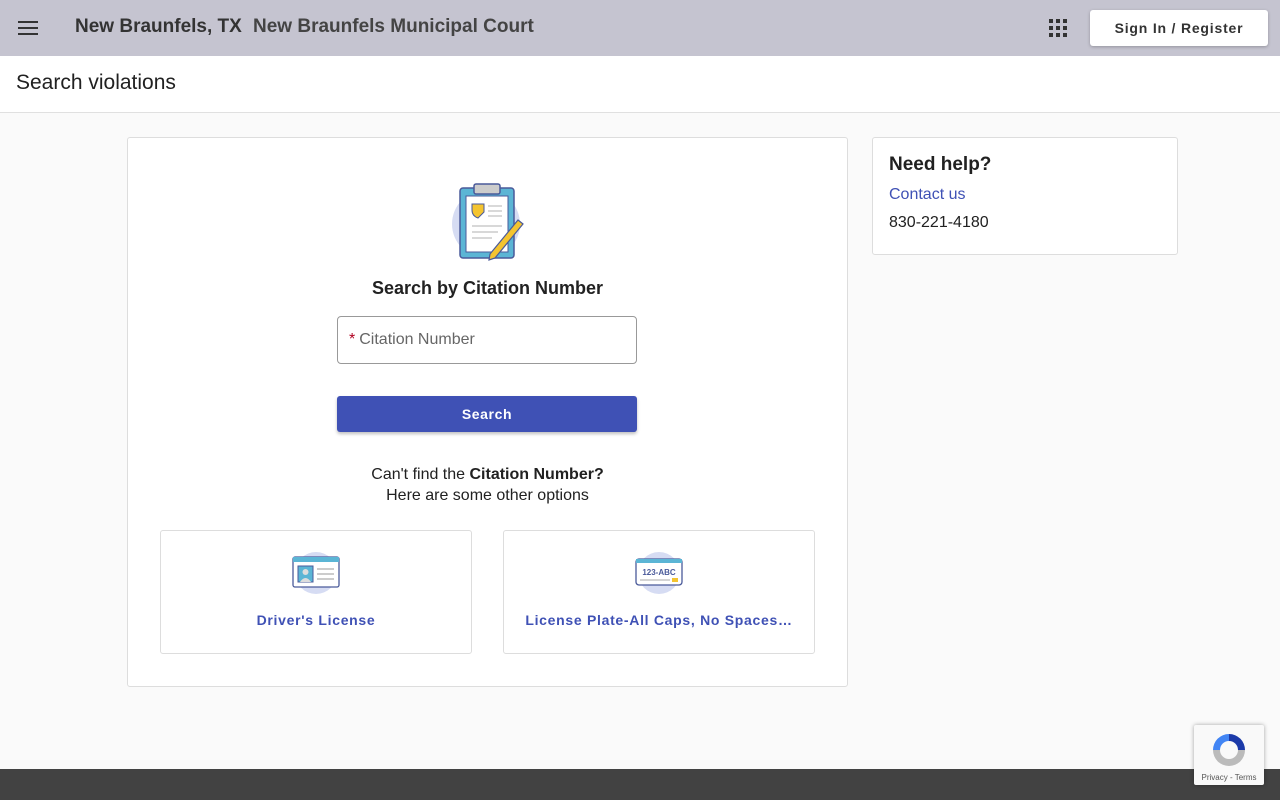 Image resolution: width=1280 pixels, height=800 pixels. I want to click on help-title: Need help?, so click(940, 164).